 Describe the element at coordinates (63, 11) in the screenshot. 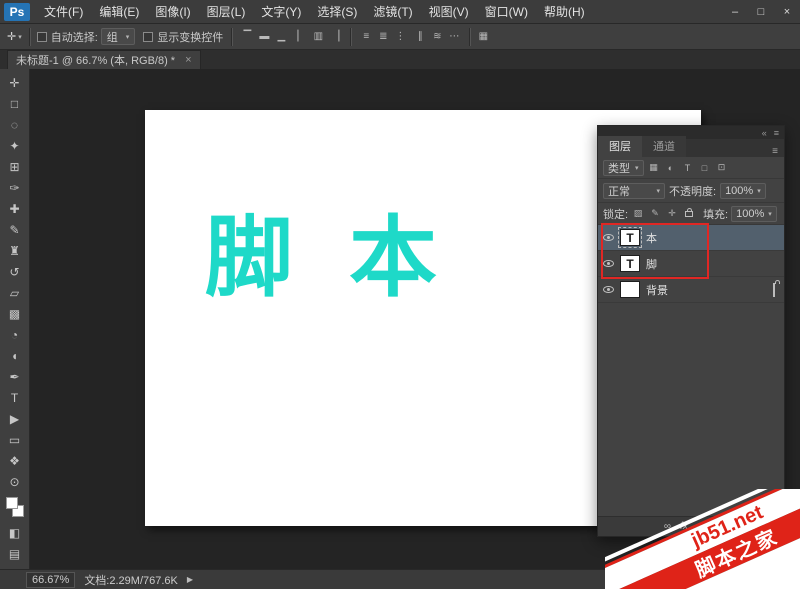

I see `menu-file: 文件(F)` at that location.